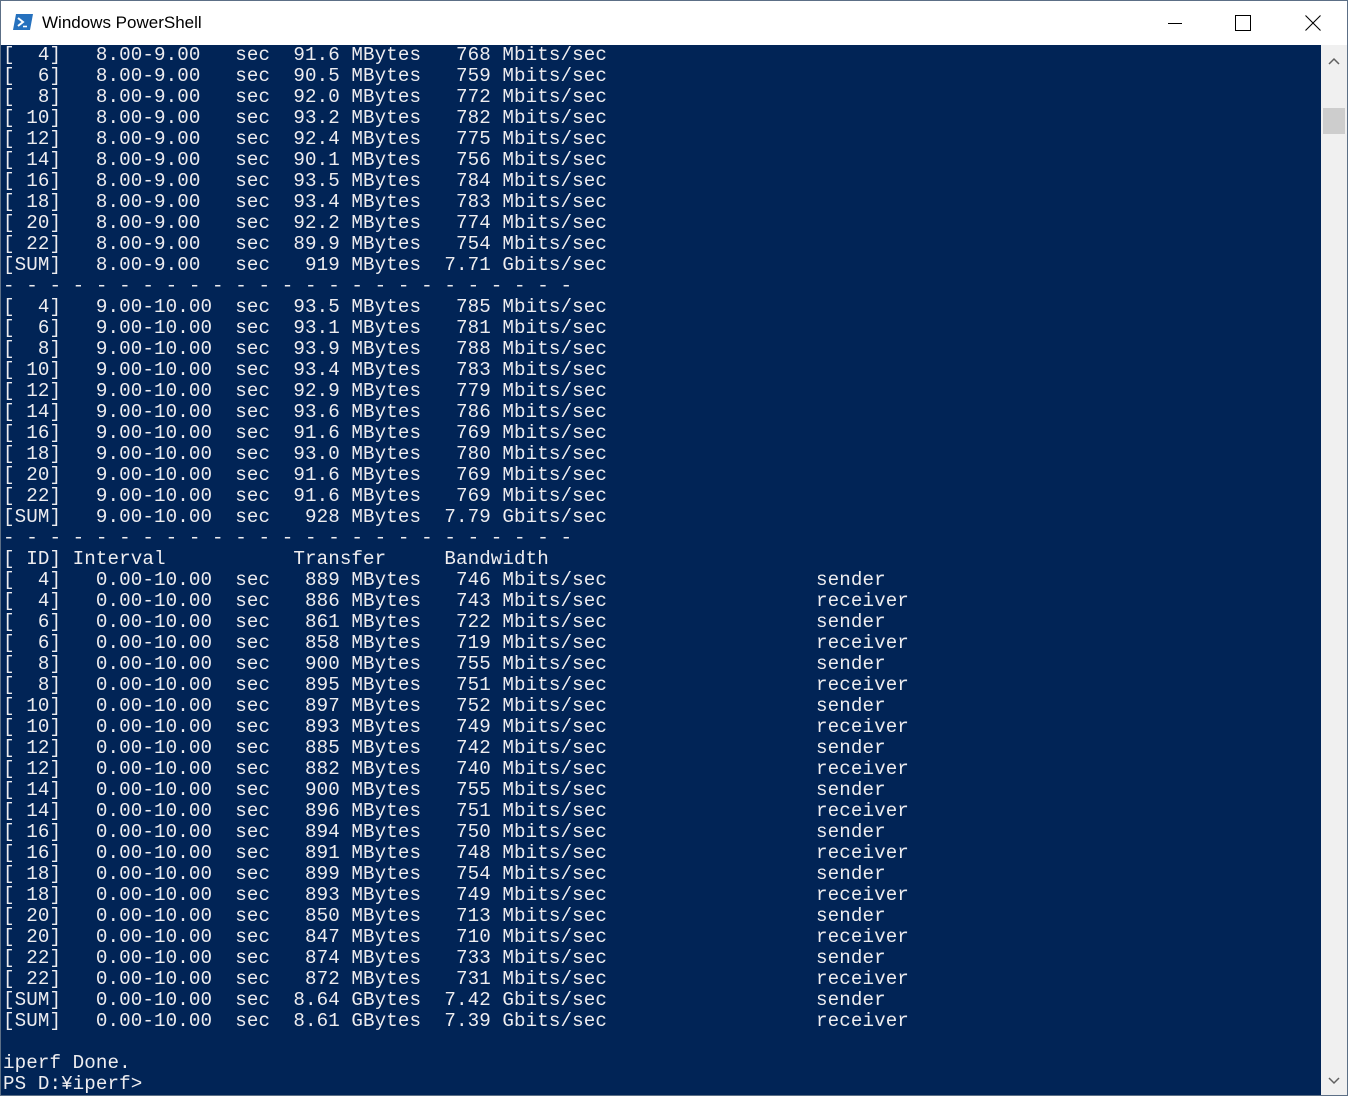  What do you see at coordinates (67, 1063) in the screenshot?
I see `console-line: iperf Done.` at bounding box center [67, 1063].